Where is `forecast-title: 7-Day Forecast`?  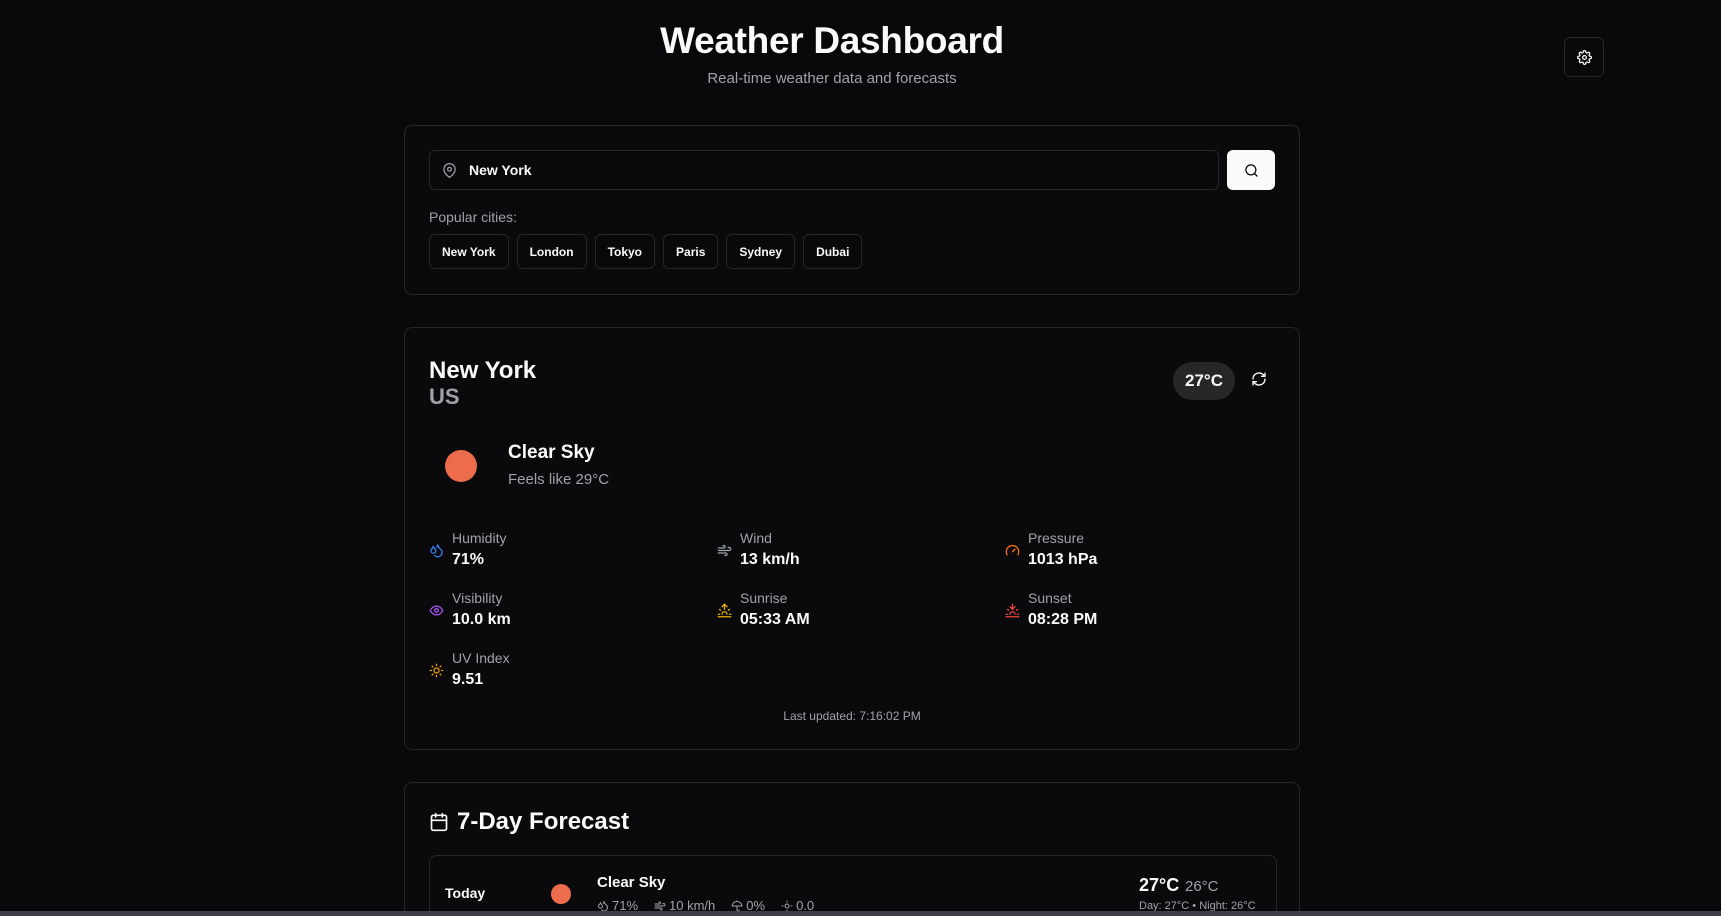 forecast-title: 7-Day Forecast is located at coordinates (529, 822).